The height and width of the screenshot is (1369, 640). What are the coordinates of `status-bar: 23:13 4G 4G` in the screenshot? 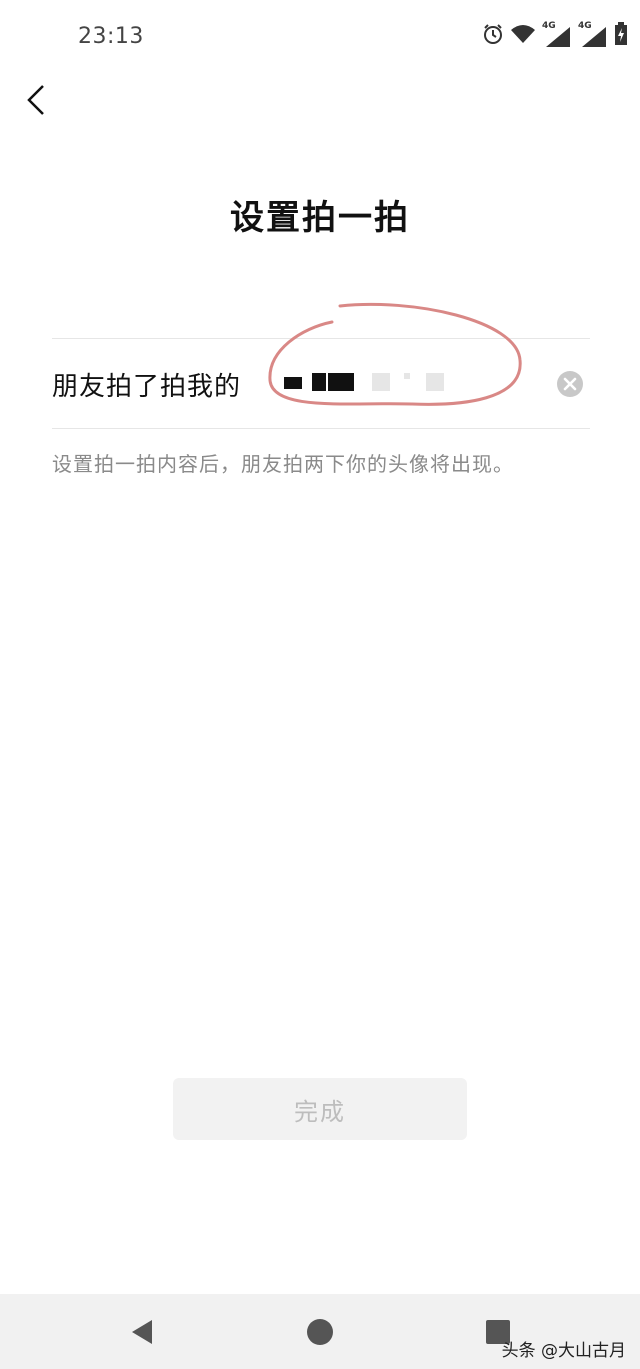 It's located at (320, 36).